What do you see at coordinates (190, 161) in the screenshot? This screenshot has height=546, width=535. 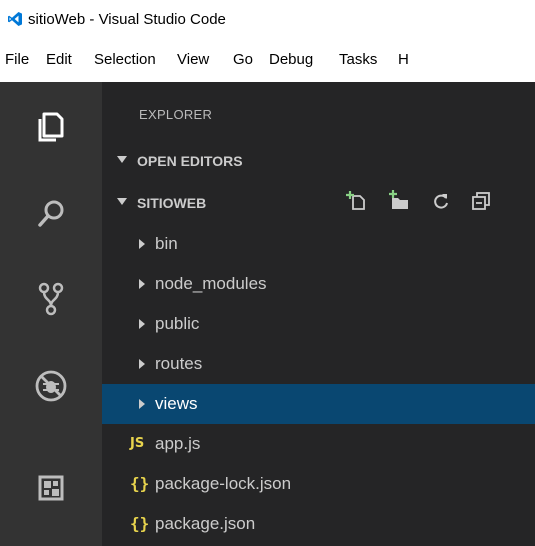 I see `open-editors-label: OPEN EDITORS` at bounding box center [190, 161].